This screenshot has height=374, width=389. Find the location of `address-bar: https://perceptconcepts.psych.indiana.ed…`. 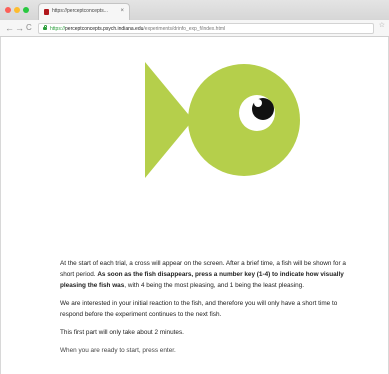

address-bar: https://perceptconcepts.psych.indiana.ed… is located at coordinates (206, 28).